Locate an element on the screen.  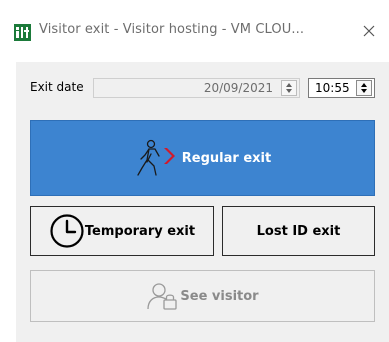
lost-id-exit-button: Lost ID exit is located at coordinates (298, 231).